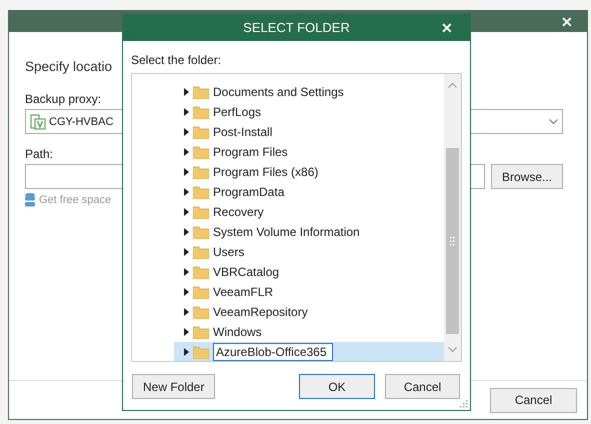 The image size is (591, 424). I want to click on folder-name: Windows, so click(237, 332).